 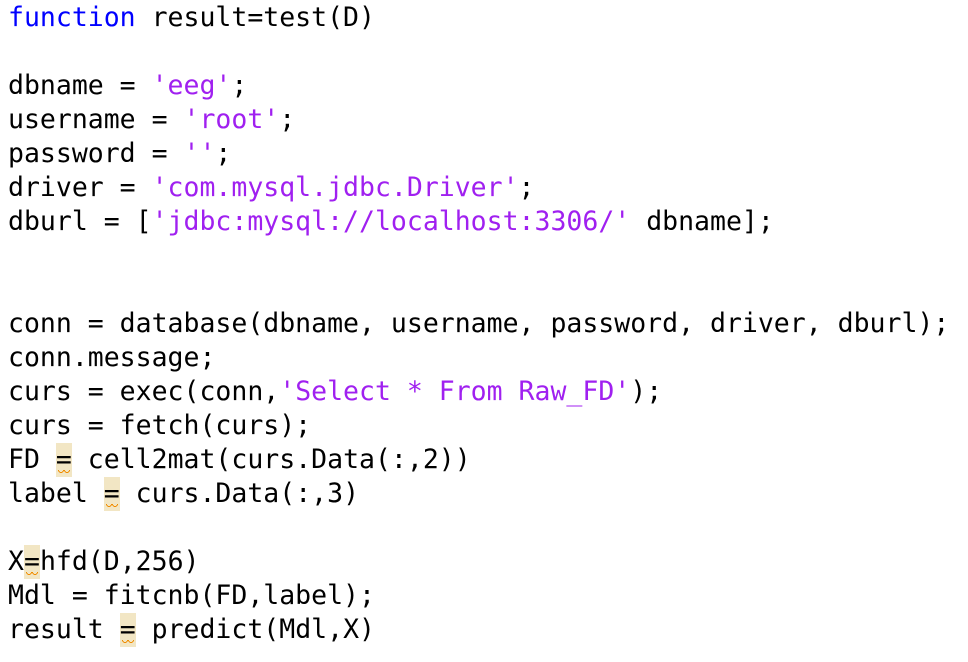 What do you see at coordinates (119, 561) in the screenshot?
I see `code-text: hfd(D,256)` at bounding box center [119, 561].